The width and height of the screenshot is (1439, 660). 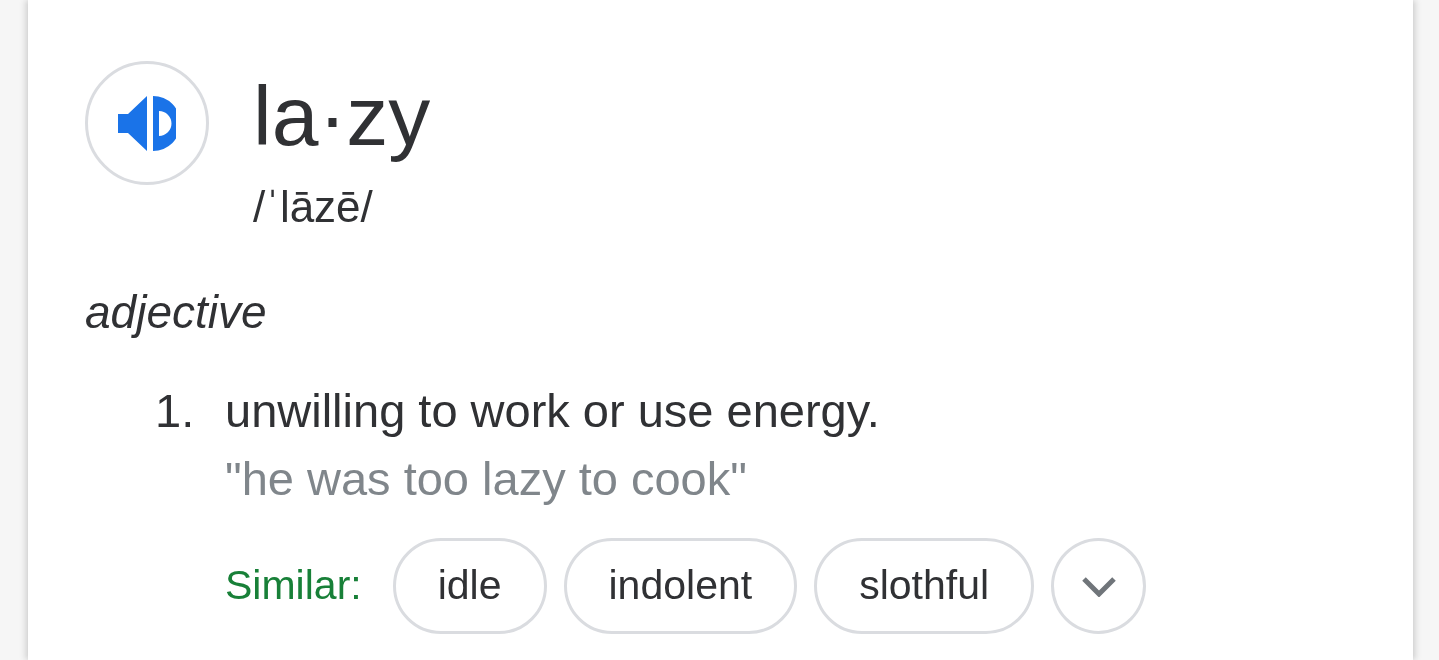 I want to click on part-of-speech: adjective, so click(x=176, y=312).